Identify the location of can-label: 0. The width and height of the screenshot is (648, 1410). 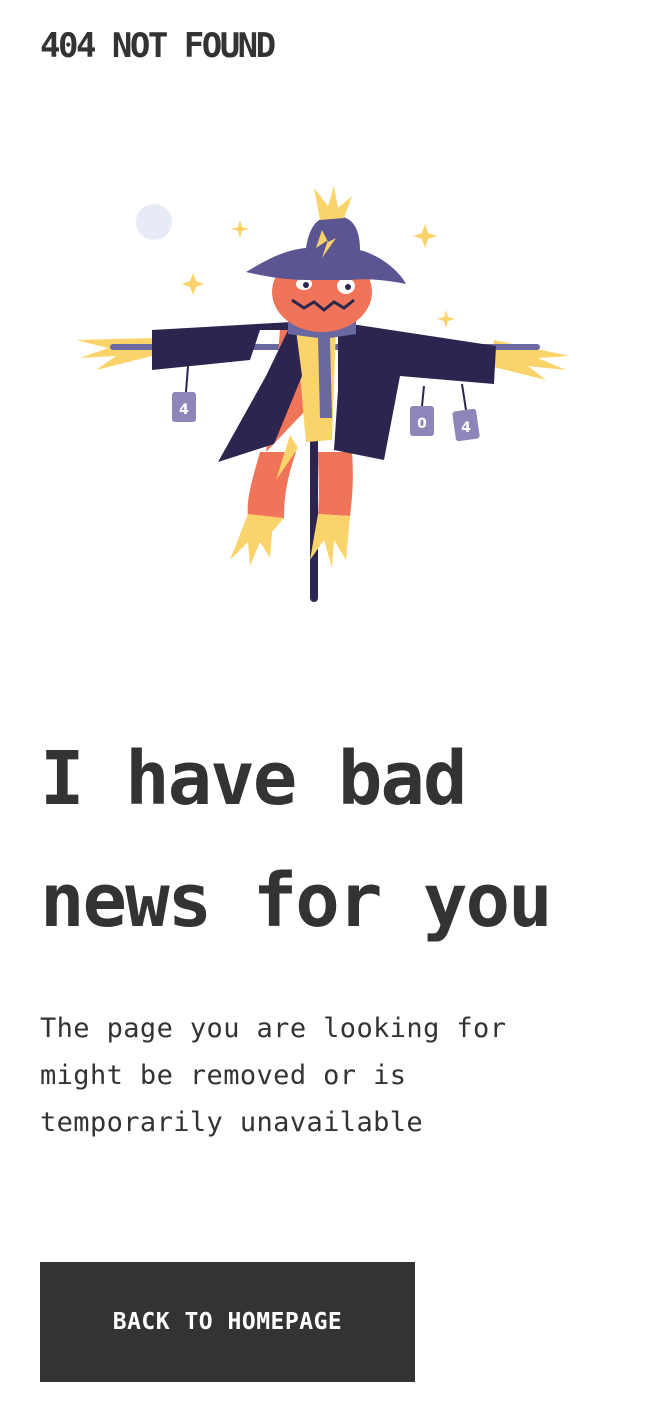
(422, 424).